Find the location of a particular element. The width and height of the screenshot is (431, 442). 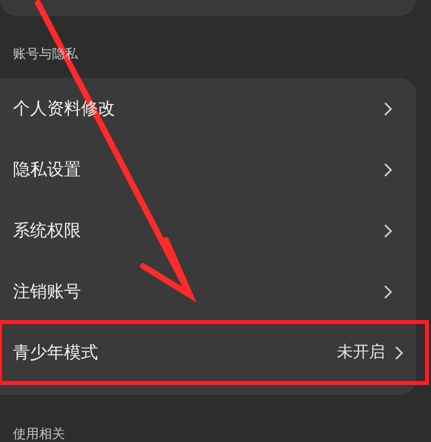

highlighted-settings-row: 青少年模式 未开启 is located at coordinates (213, 352).